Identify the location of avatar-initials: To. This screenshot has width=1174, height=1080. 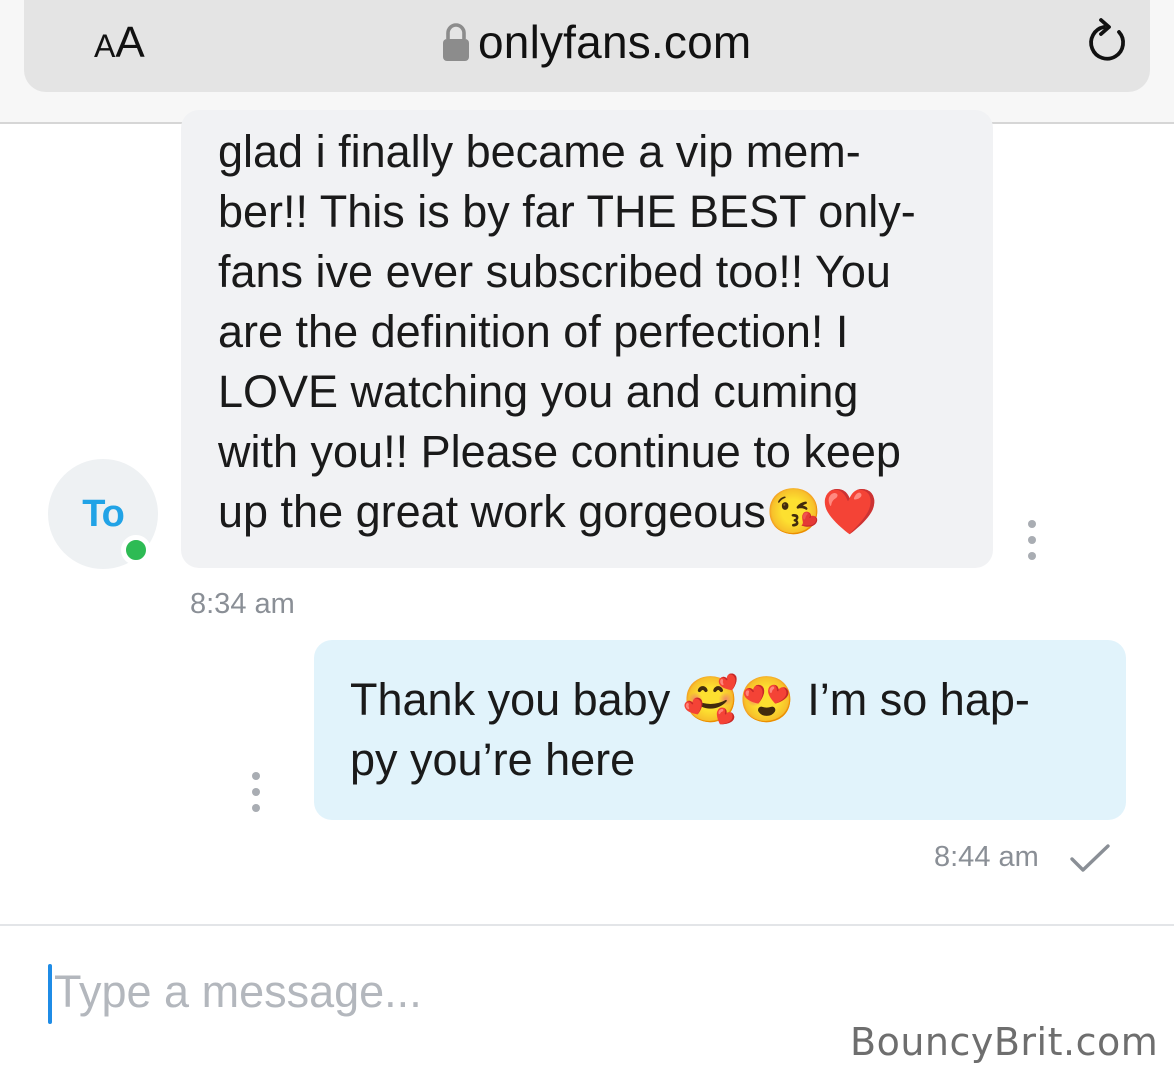
(103, 513).